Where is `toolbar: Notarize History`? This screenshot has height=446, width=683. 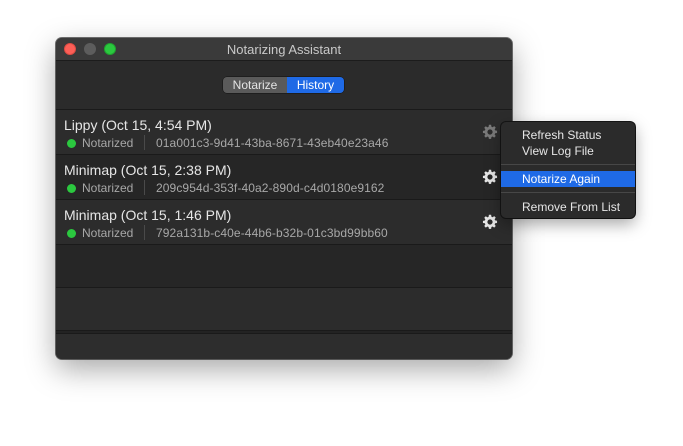 toolbar: Notarize History is located at coordinates (284, 85).